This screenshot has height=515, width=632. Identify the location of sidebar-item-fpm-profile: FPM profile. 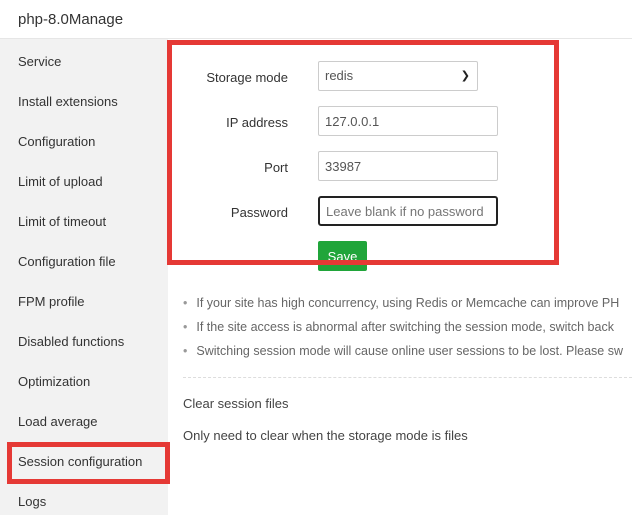
(51, 301).